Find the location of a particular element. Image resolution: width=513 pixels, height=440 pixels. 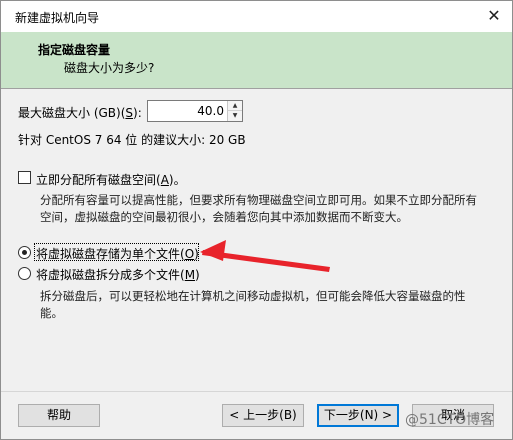

disk-size-spinbox: 40.0 ▲ ▼ is located at coordinates (195, 111).